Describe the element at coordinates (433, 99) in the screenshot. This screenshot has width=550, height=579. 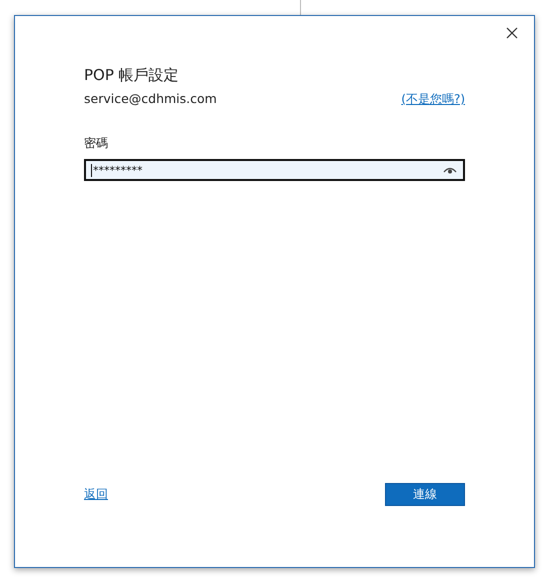
I see `not-you-link: (不是您嗎?)` at that location.